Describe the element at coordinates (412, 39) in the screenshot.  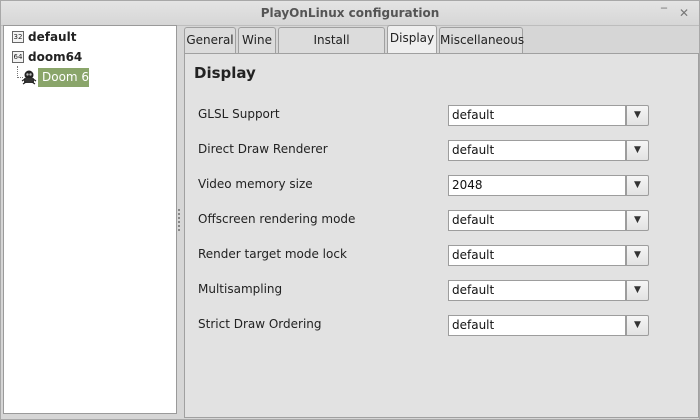
I see `tab-display: Display` at that location.